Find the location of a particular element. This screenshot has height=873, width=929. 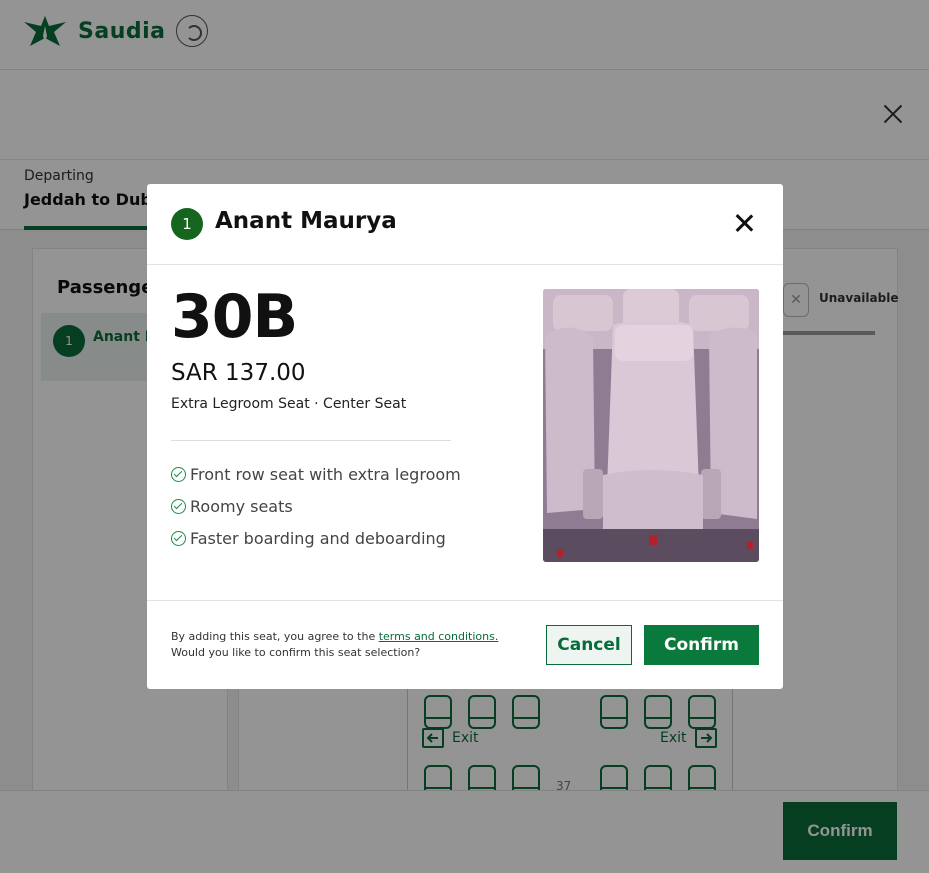

feature-text: Faster boarding and deboarding is located at coordinates (318, 538).